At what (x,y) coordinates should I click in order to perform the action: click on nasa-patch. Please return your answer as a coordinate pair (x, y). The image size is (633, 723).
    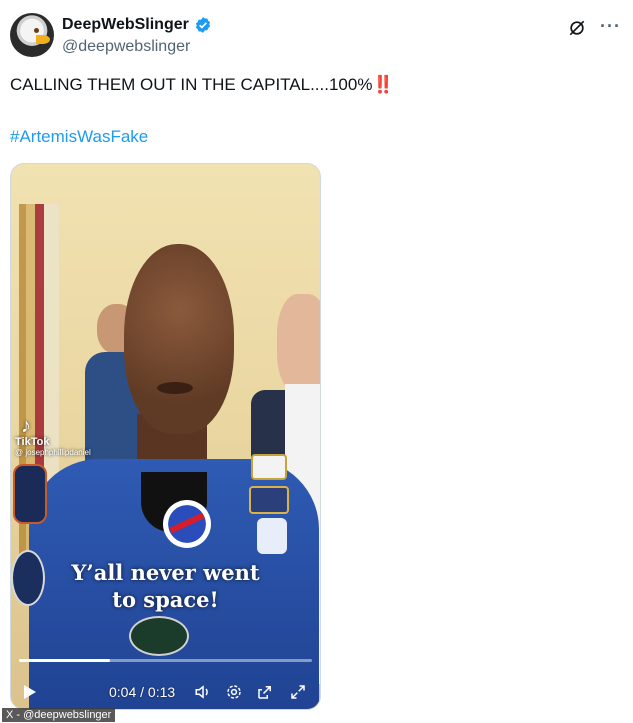
    Looking at the image, I should click on (187, 524).